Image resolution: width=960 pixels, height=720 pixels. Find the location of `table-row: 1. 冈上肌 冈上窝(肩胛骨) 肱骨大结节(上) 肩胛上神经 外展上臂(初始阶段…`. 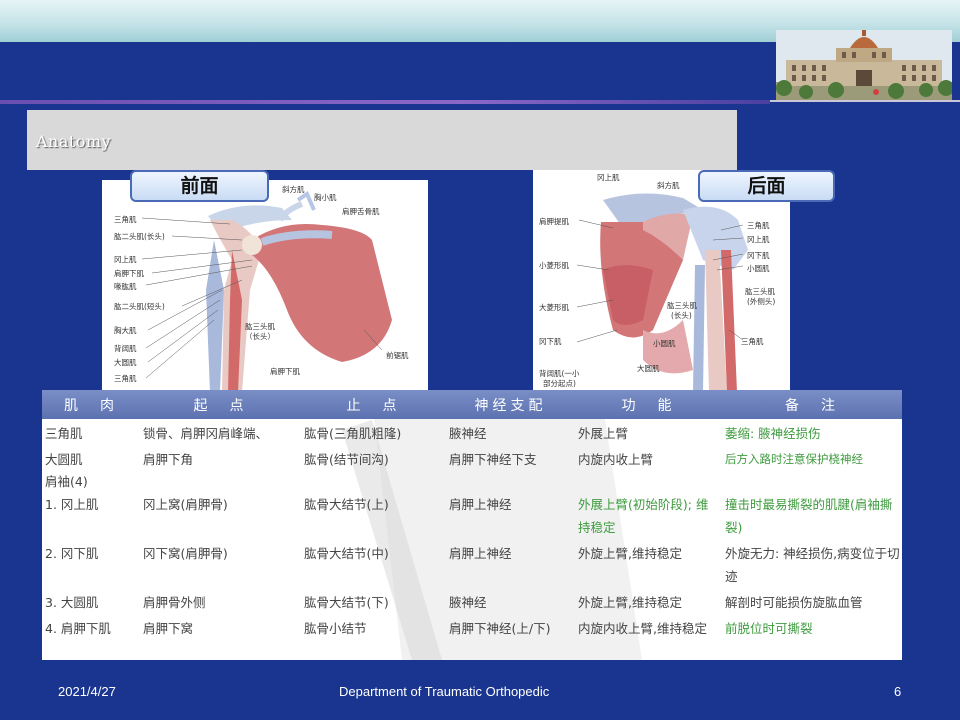

table-row: 1. 冈上肌 冈上窝(肩胛骨) 肱骨大结节(上) 肩胛上神经 外展上臂(初始阶段… is located at coordinates (472, 514).